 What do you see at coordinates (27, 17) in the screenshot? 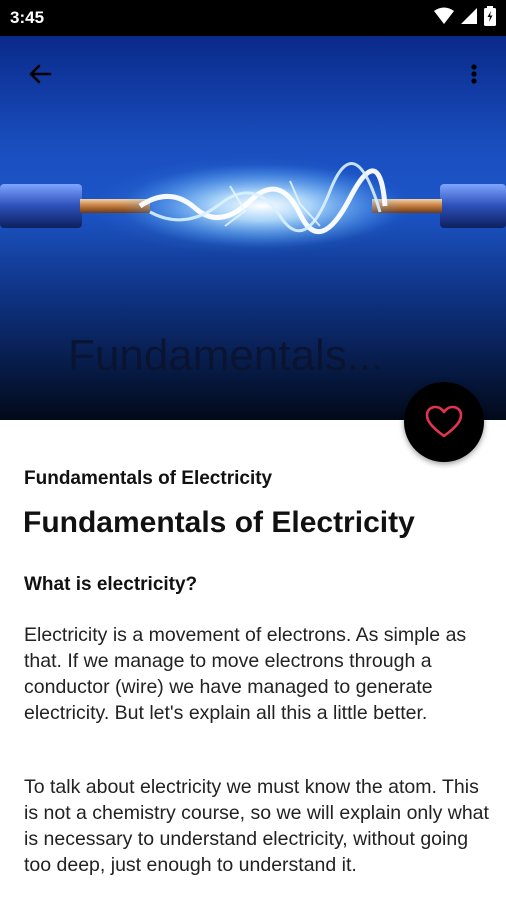
I see `status-time: 3:45` at bounding box center [27, 17].